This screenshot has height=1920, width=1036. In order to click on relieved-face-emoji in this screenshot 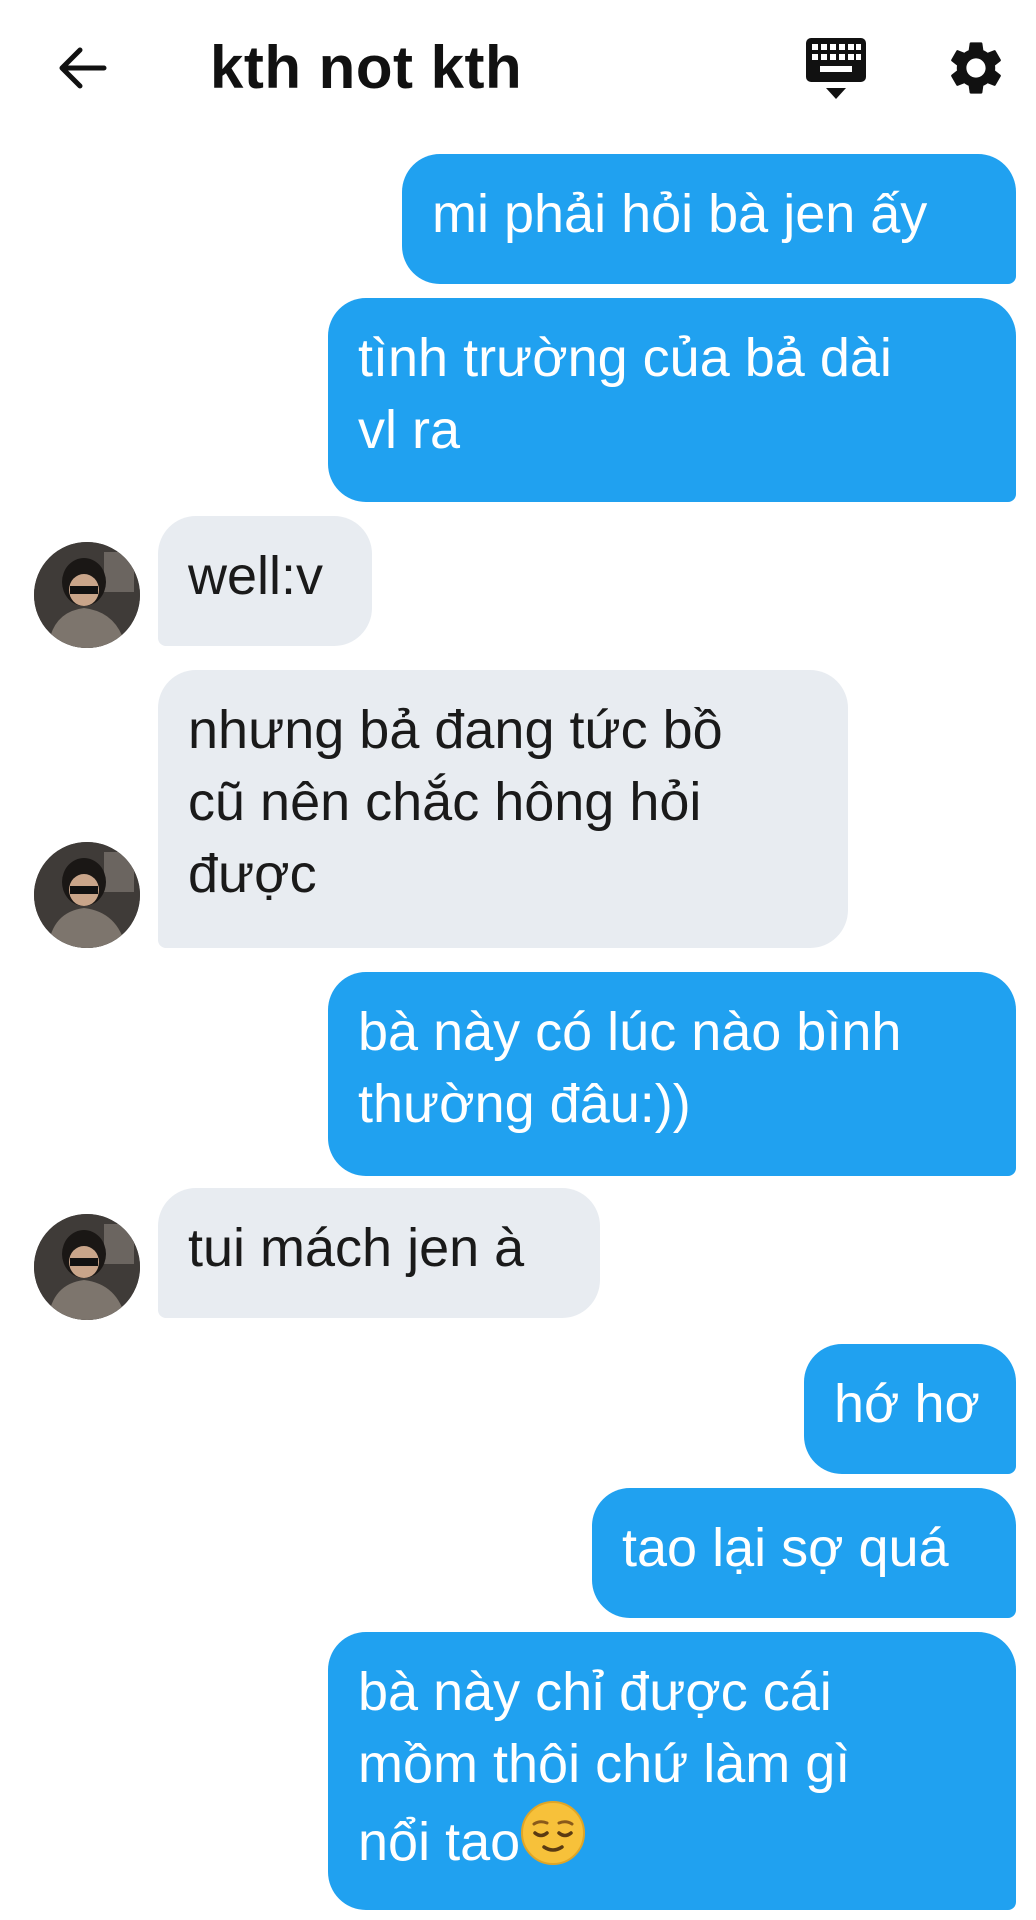, I will do `click(553, 1842)`.